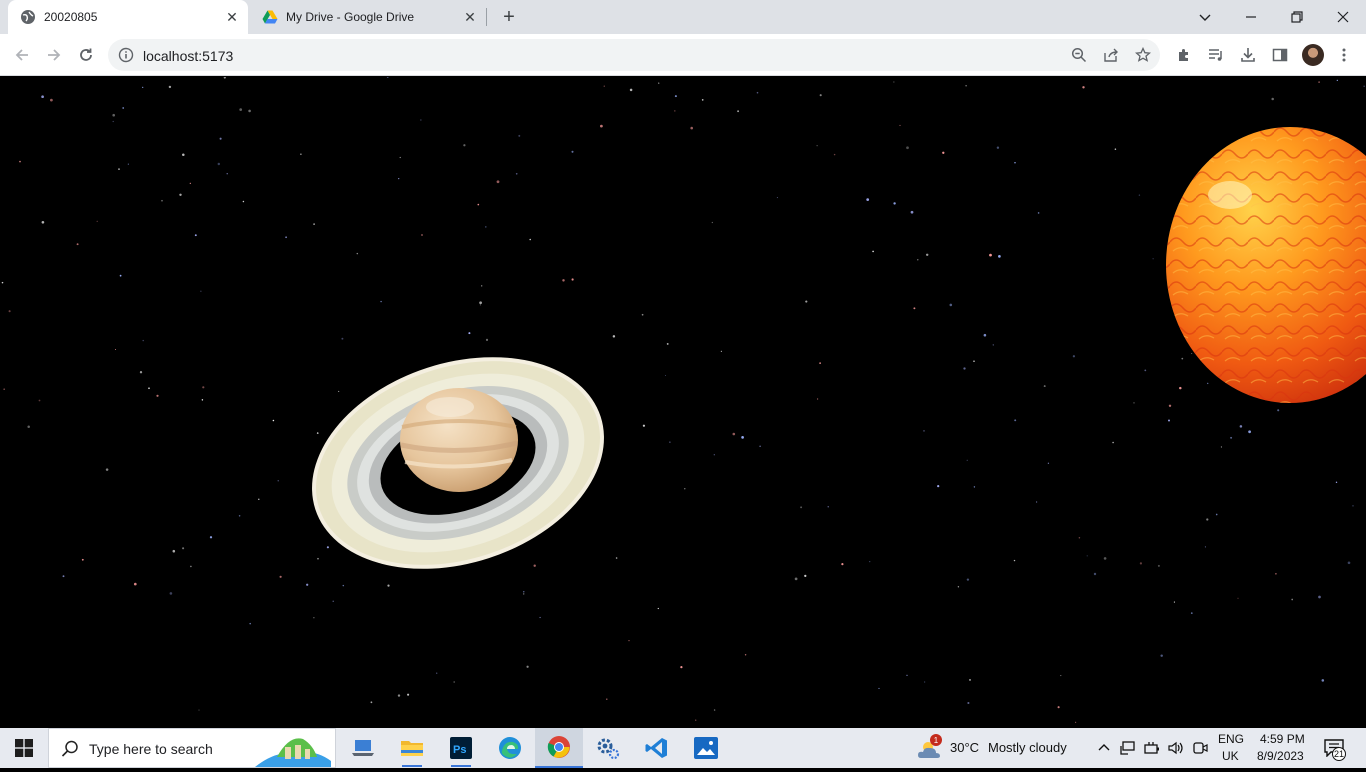 This screenshot has width=1366, height=772. I want to click on battery-icon, so click(1152, 748).